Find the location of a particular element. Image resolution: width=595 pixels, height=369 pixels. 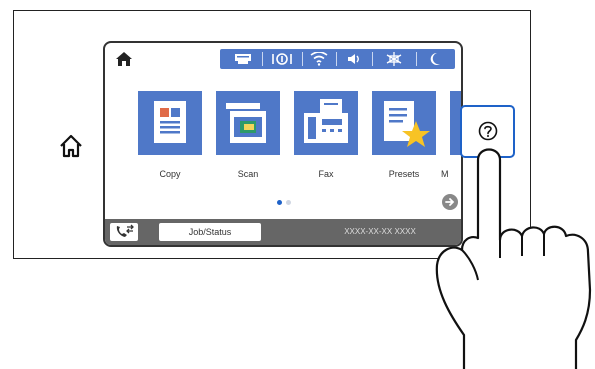

fax-icon is located at coordinates (326, 121).